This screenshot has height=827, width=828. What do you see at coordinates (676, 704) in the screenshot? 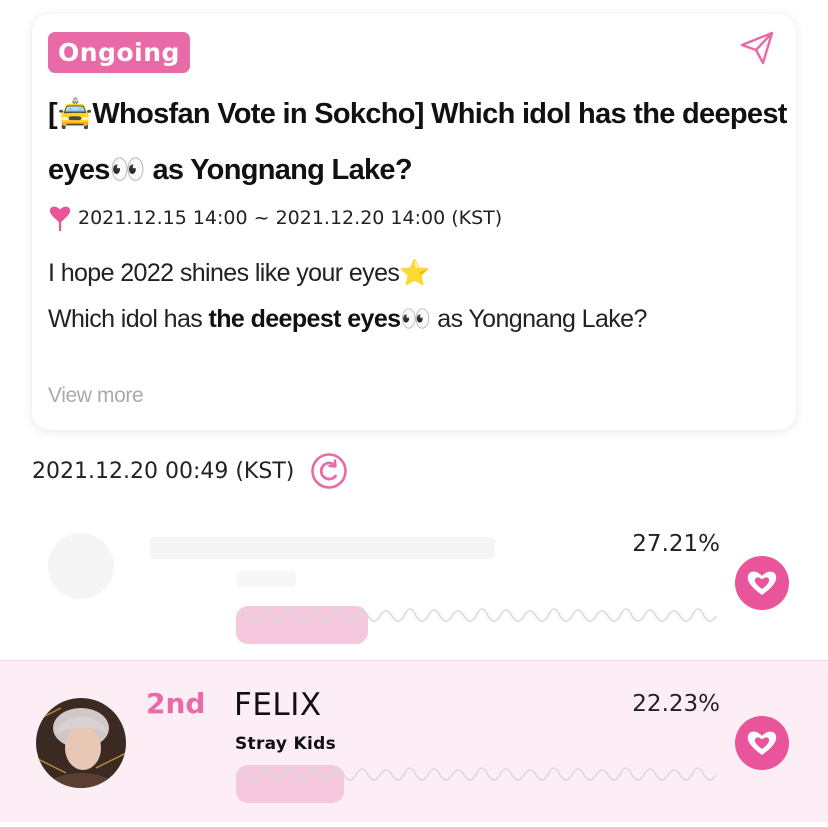
I see `vote-percentage: 22.23%` at bounding box center [676, 704].